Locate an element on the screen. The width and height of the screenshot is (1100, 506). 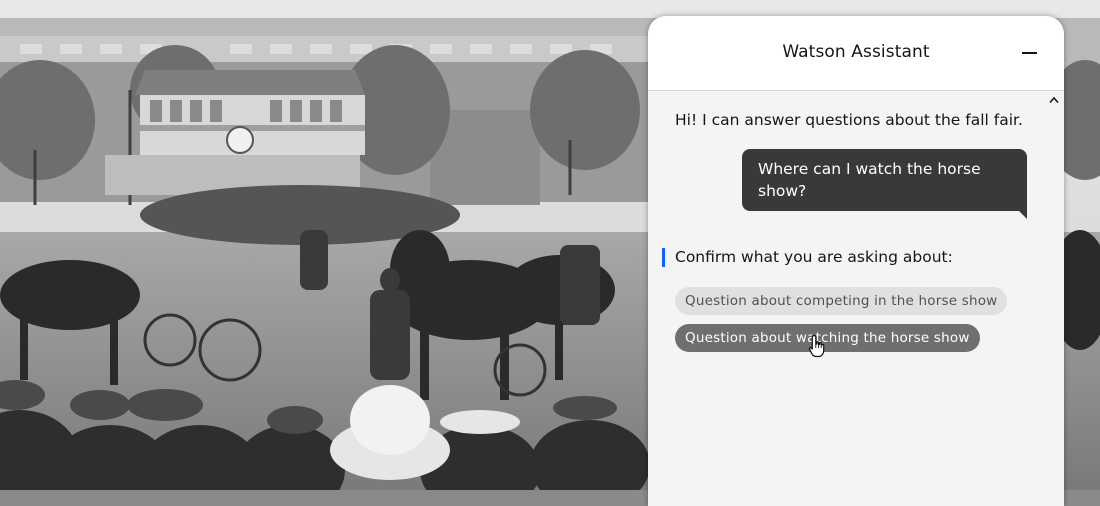
minimize-icon is located at coordinates (1029, 53).